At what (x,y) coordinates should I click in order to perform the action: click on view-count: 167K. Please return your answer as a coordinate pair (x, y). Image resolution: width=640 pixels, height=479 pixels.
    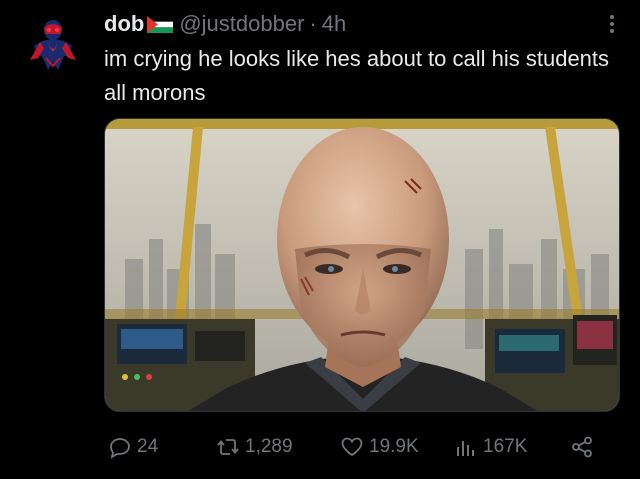
    Looking at the image, I should click on (505, 446).